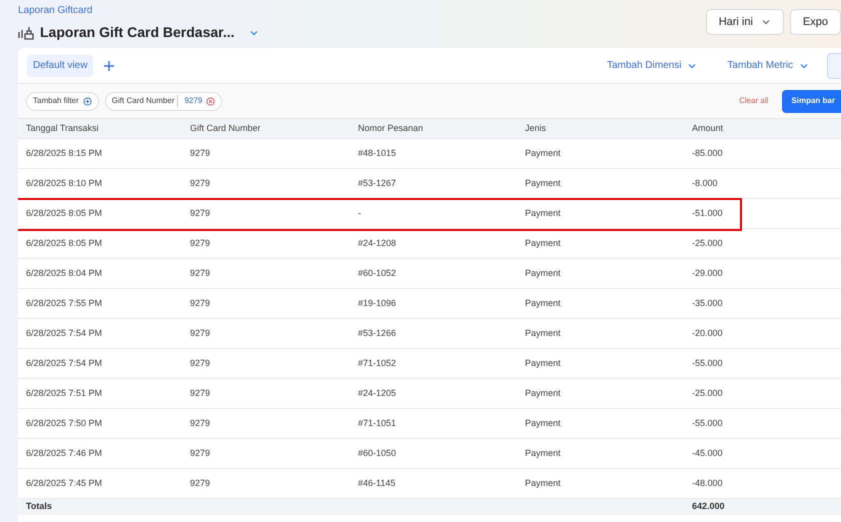  Describe the element at coordinates (708, 303) in the screenshot. I see `table-cell-text: -35.000` at that location.